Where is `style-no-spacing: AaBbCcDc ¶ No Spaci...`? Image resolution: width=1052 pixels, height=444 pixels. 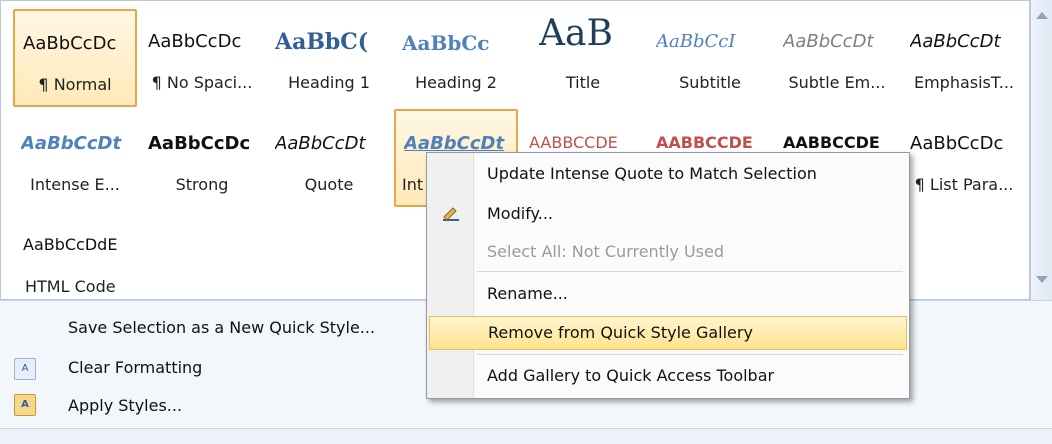 style-no-spacing: AaBbCcDc ¶ No Spaci... is located at coordinates (202, 58).